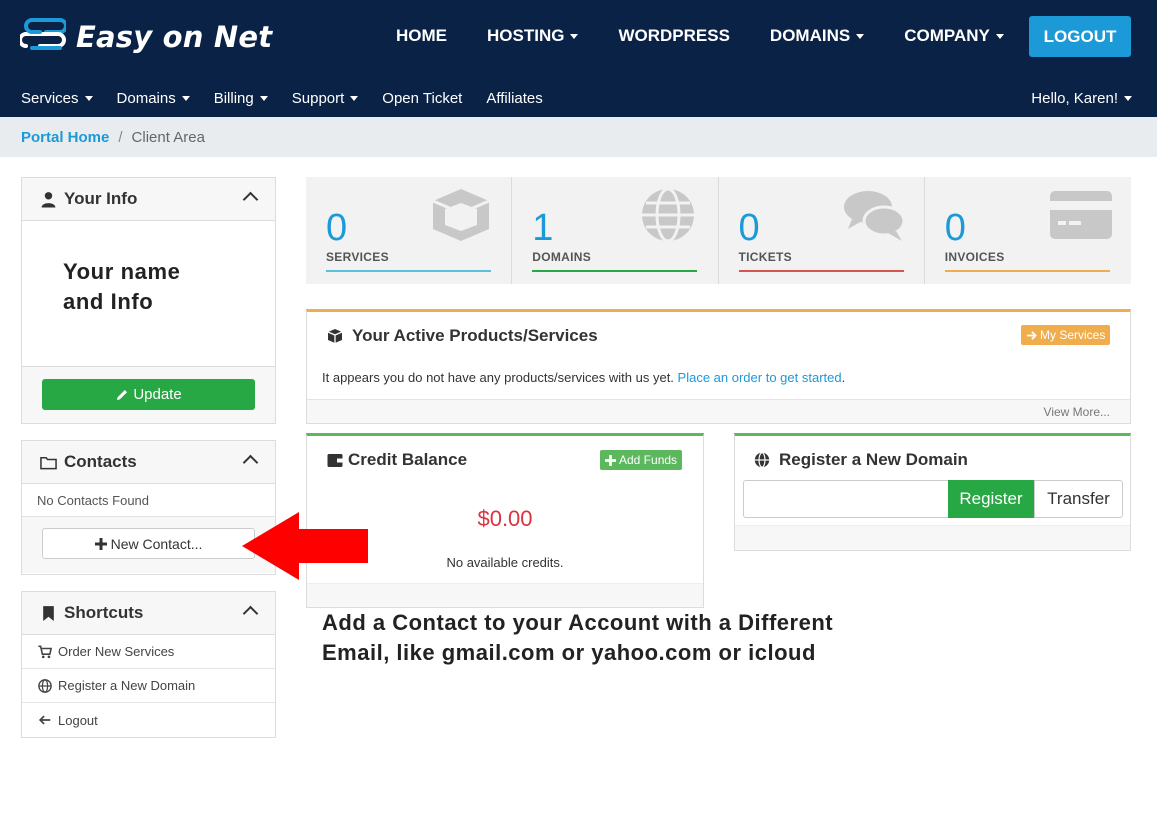  What do you see at coordinates (100, 461) in the screenshot?
I see `contacts-title: Contacts` at bounding box center [100, 461].